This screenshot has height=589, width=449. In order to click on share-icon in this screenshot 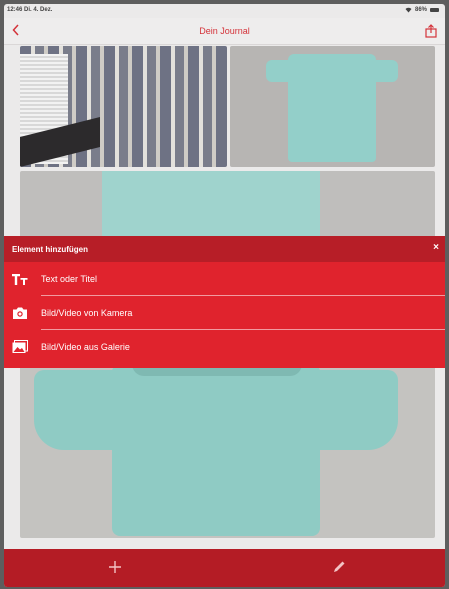, I will do `click(431, 31)`.